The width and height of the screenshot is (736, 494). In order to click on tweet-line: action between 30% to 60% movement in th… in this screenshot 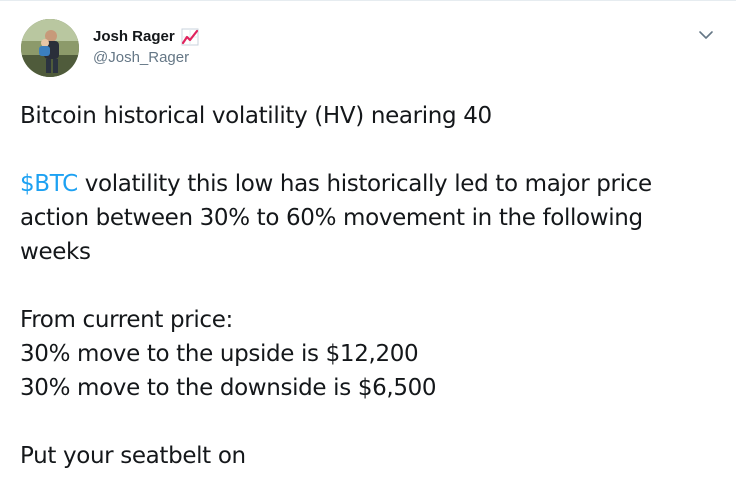, I will do `click(331, 218)`.